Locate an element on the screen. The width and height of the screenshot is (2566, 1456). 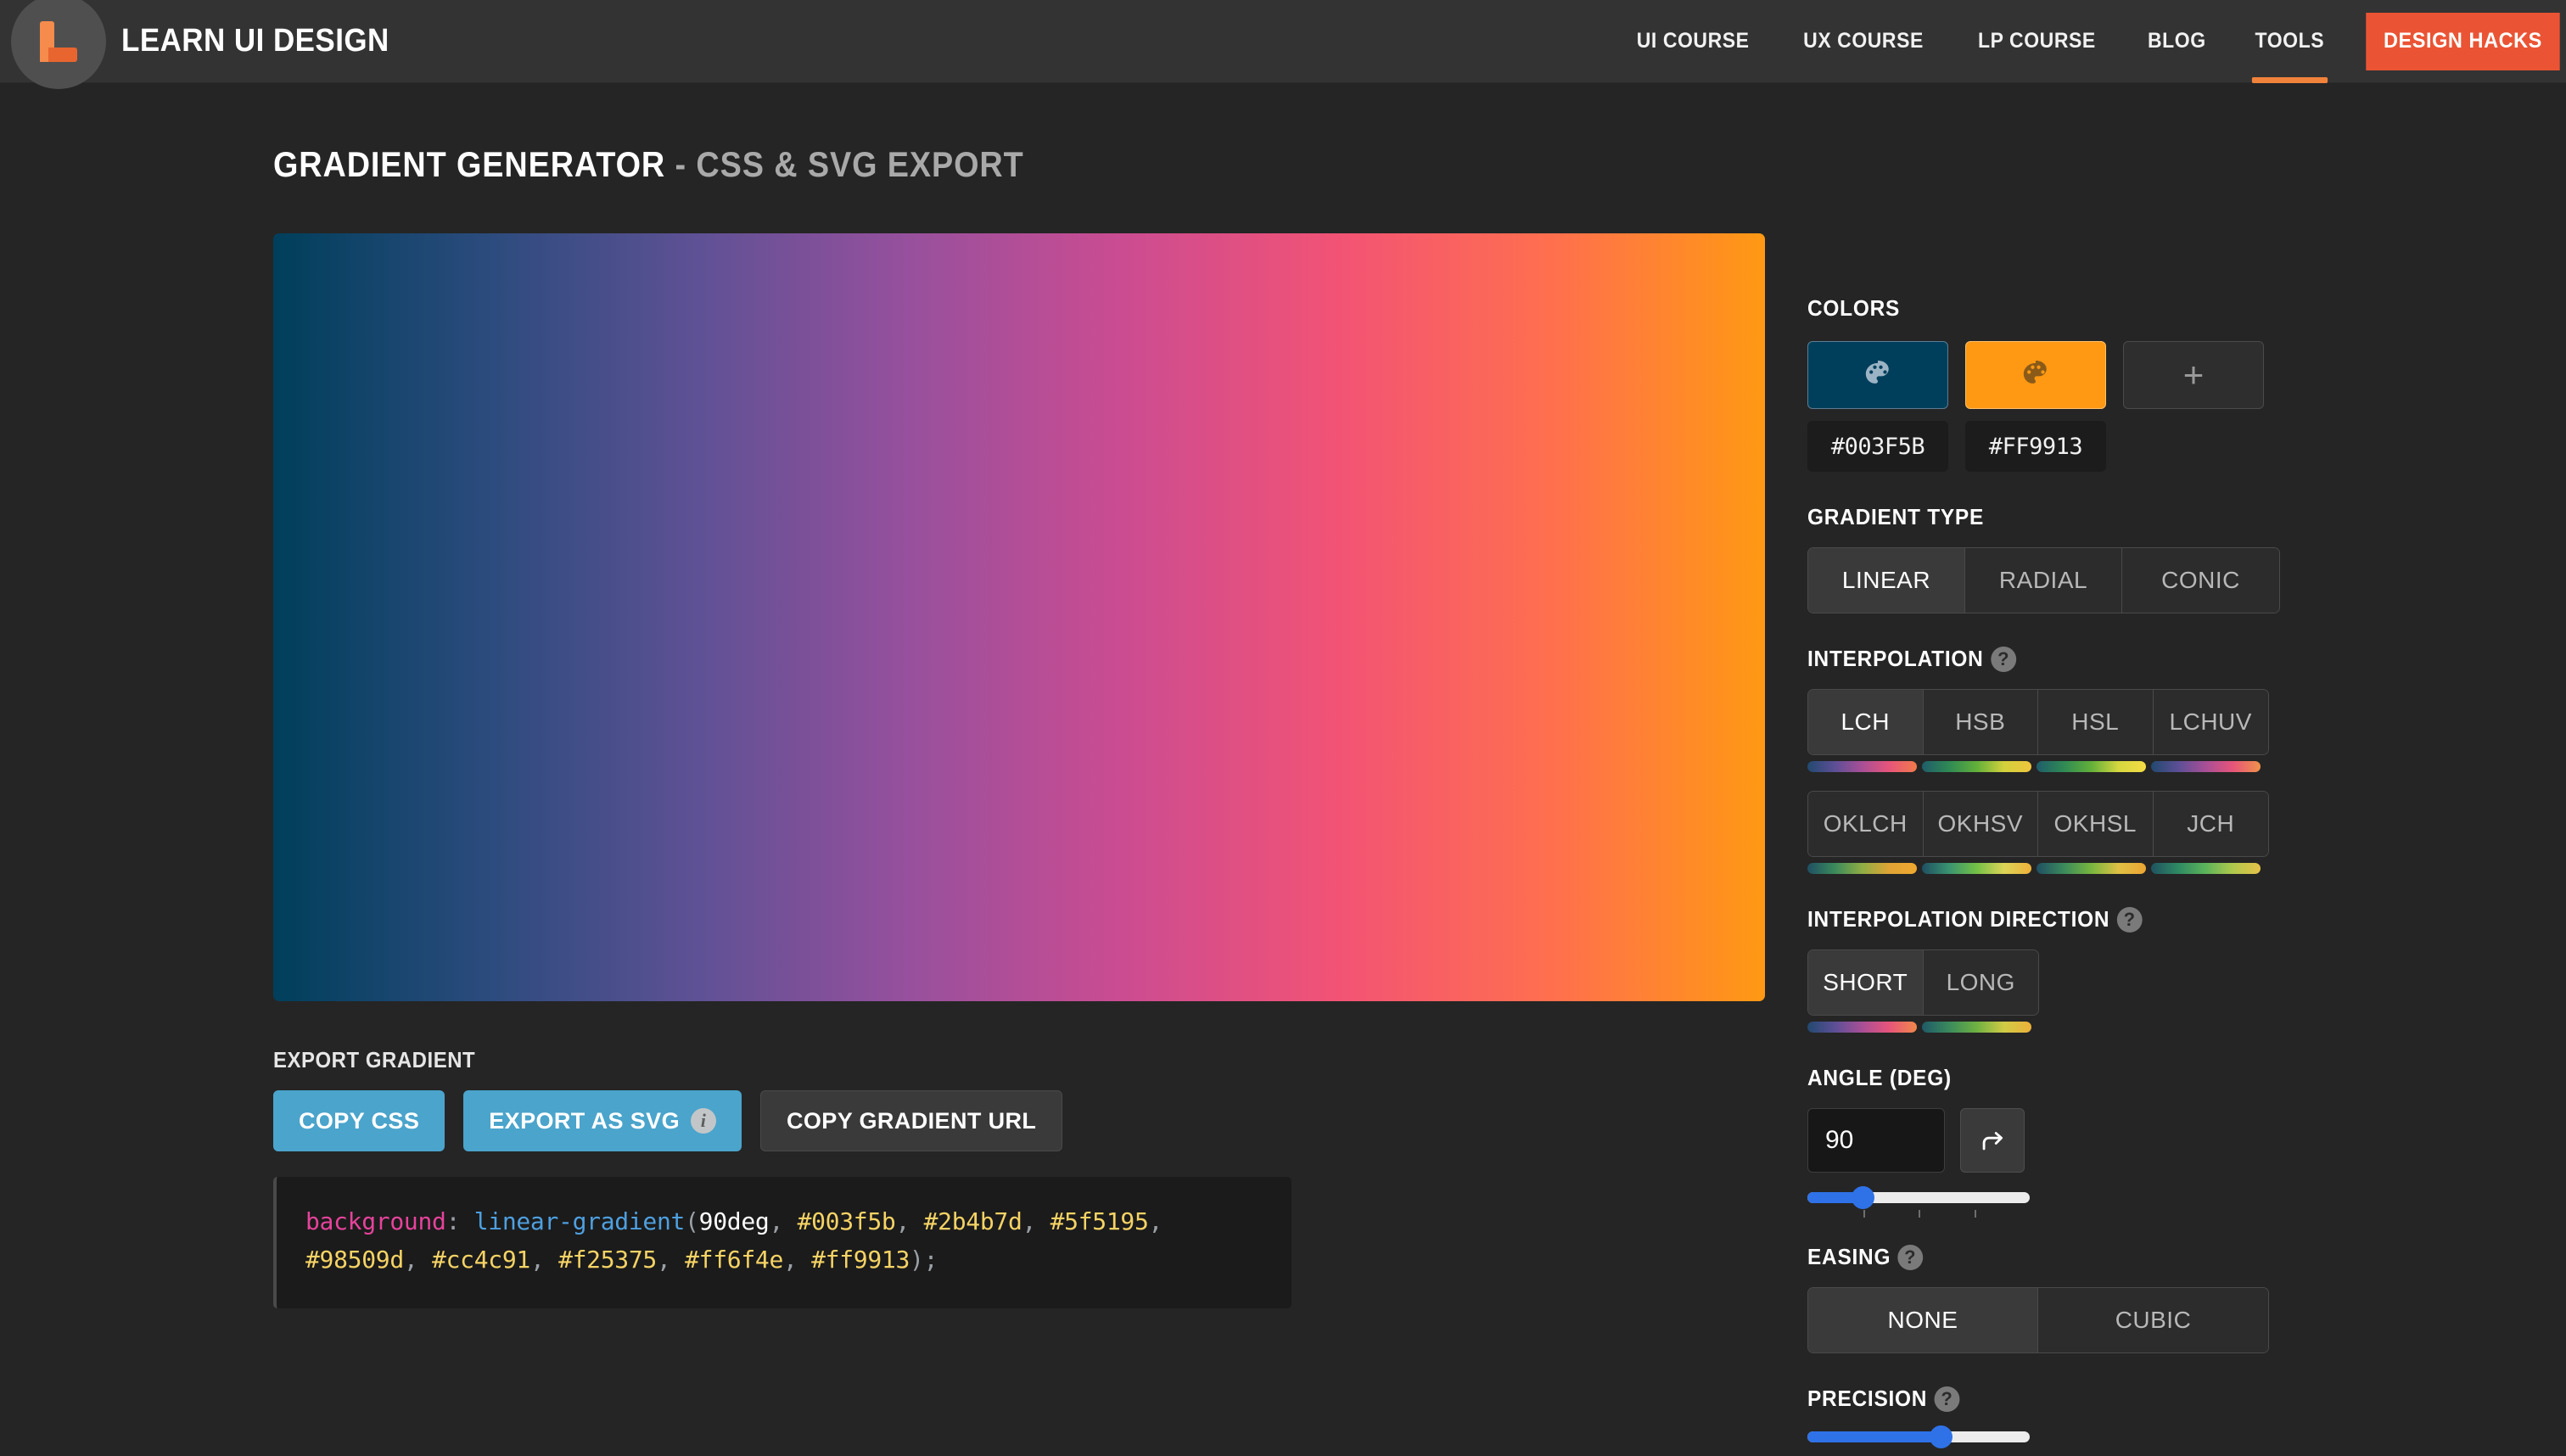
precision-slider is located at coordinates (1918, 1436).